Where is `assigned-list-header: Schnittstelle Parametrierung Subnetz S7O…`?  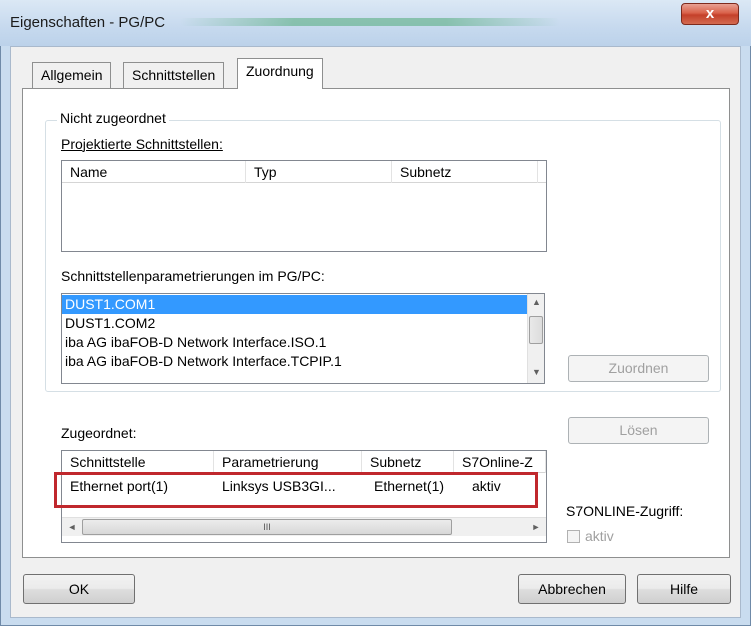
assigned-list-header: Schnittstelle Parametrierung Subnetz S7O… is located at coordinates (304, 462).